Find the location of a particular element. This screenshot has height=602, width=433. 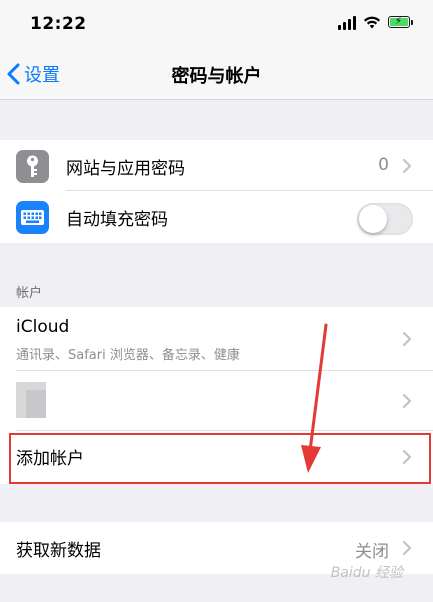

autofill-toggle is located at coordinates (385, 219).